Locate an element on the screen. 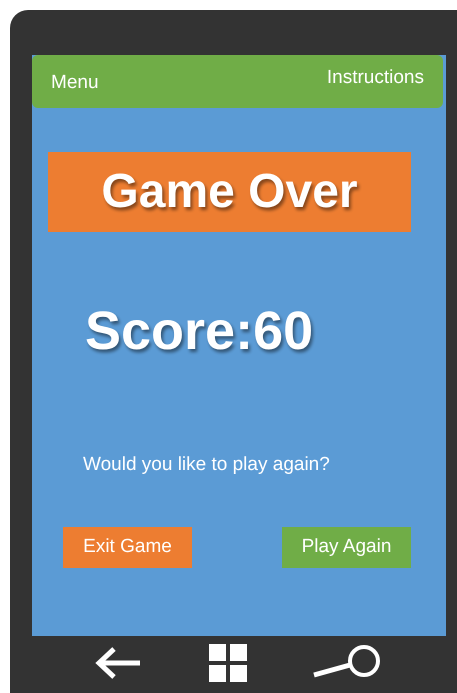 Image resolution: width=457 pixels, height=693 pixels. instructions-link: Instructions is located at coordinates (375, 81).